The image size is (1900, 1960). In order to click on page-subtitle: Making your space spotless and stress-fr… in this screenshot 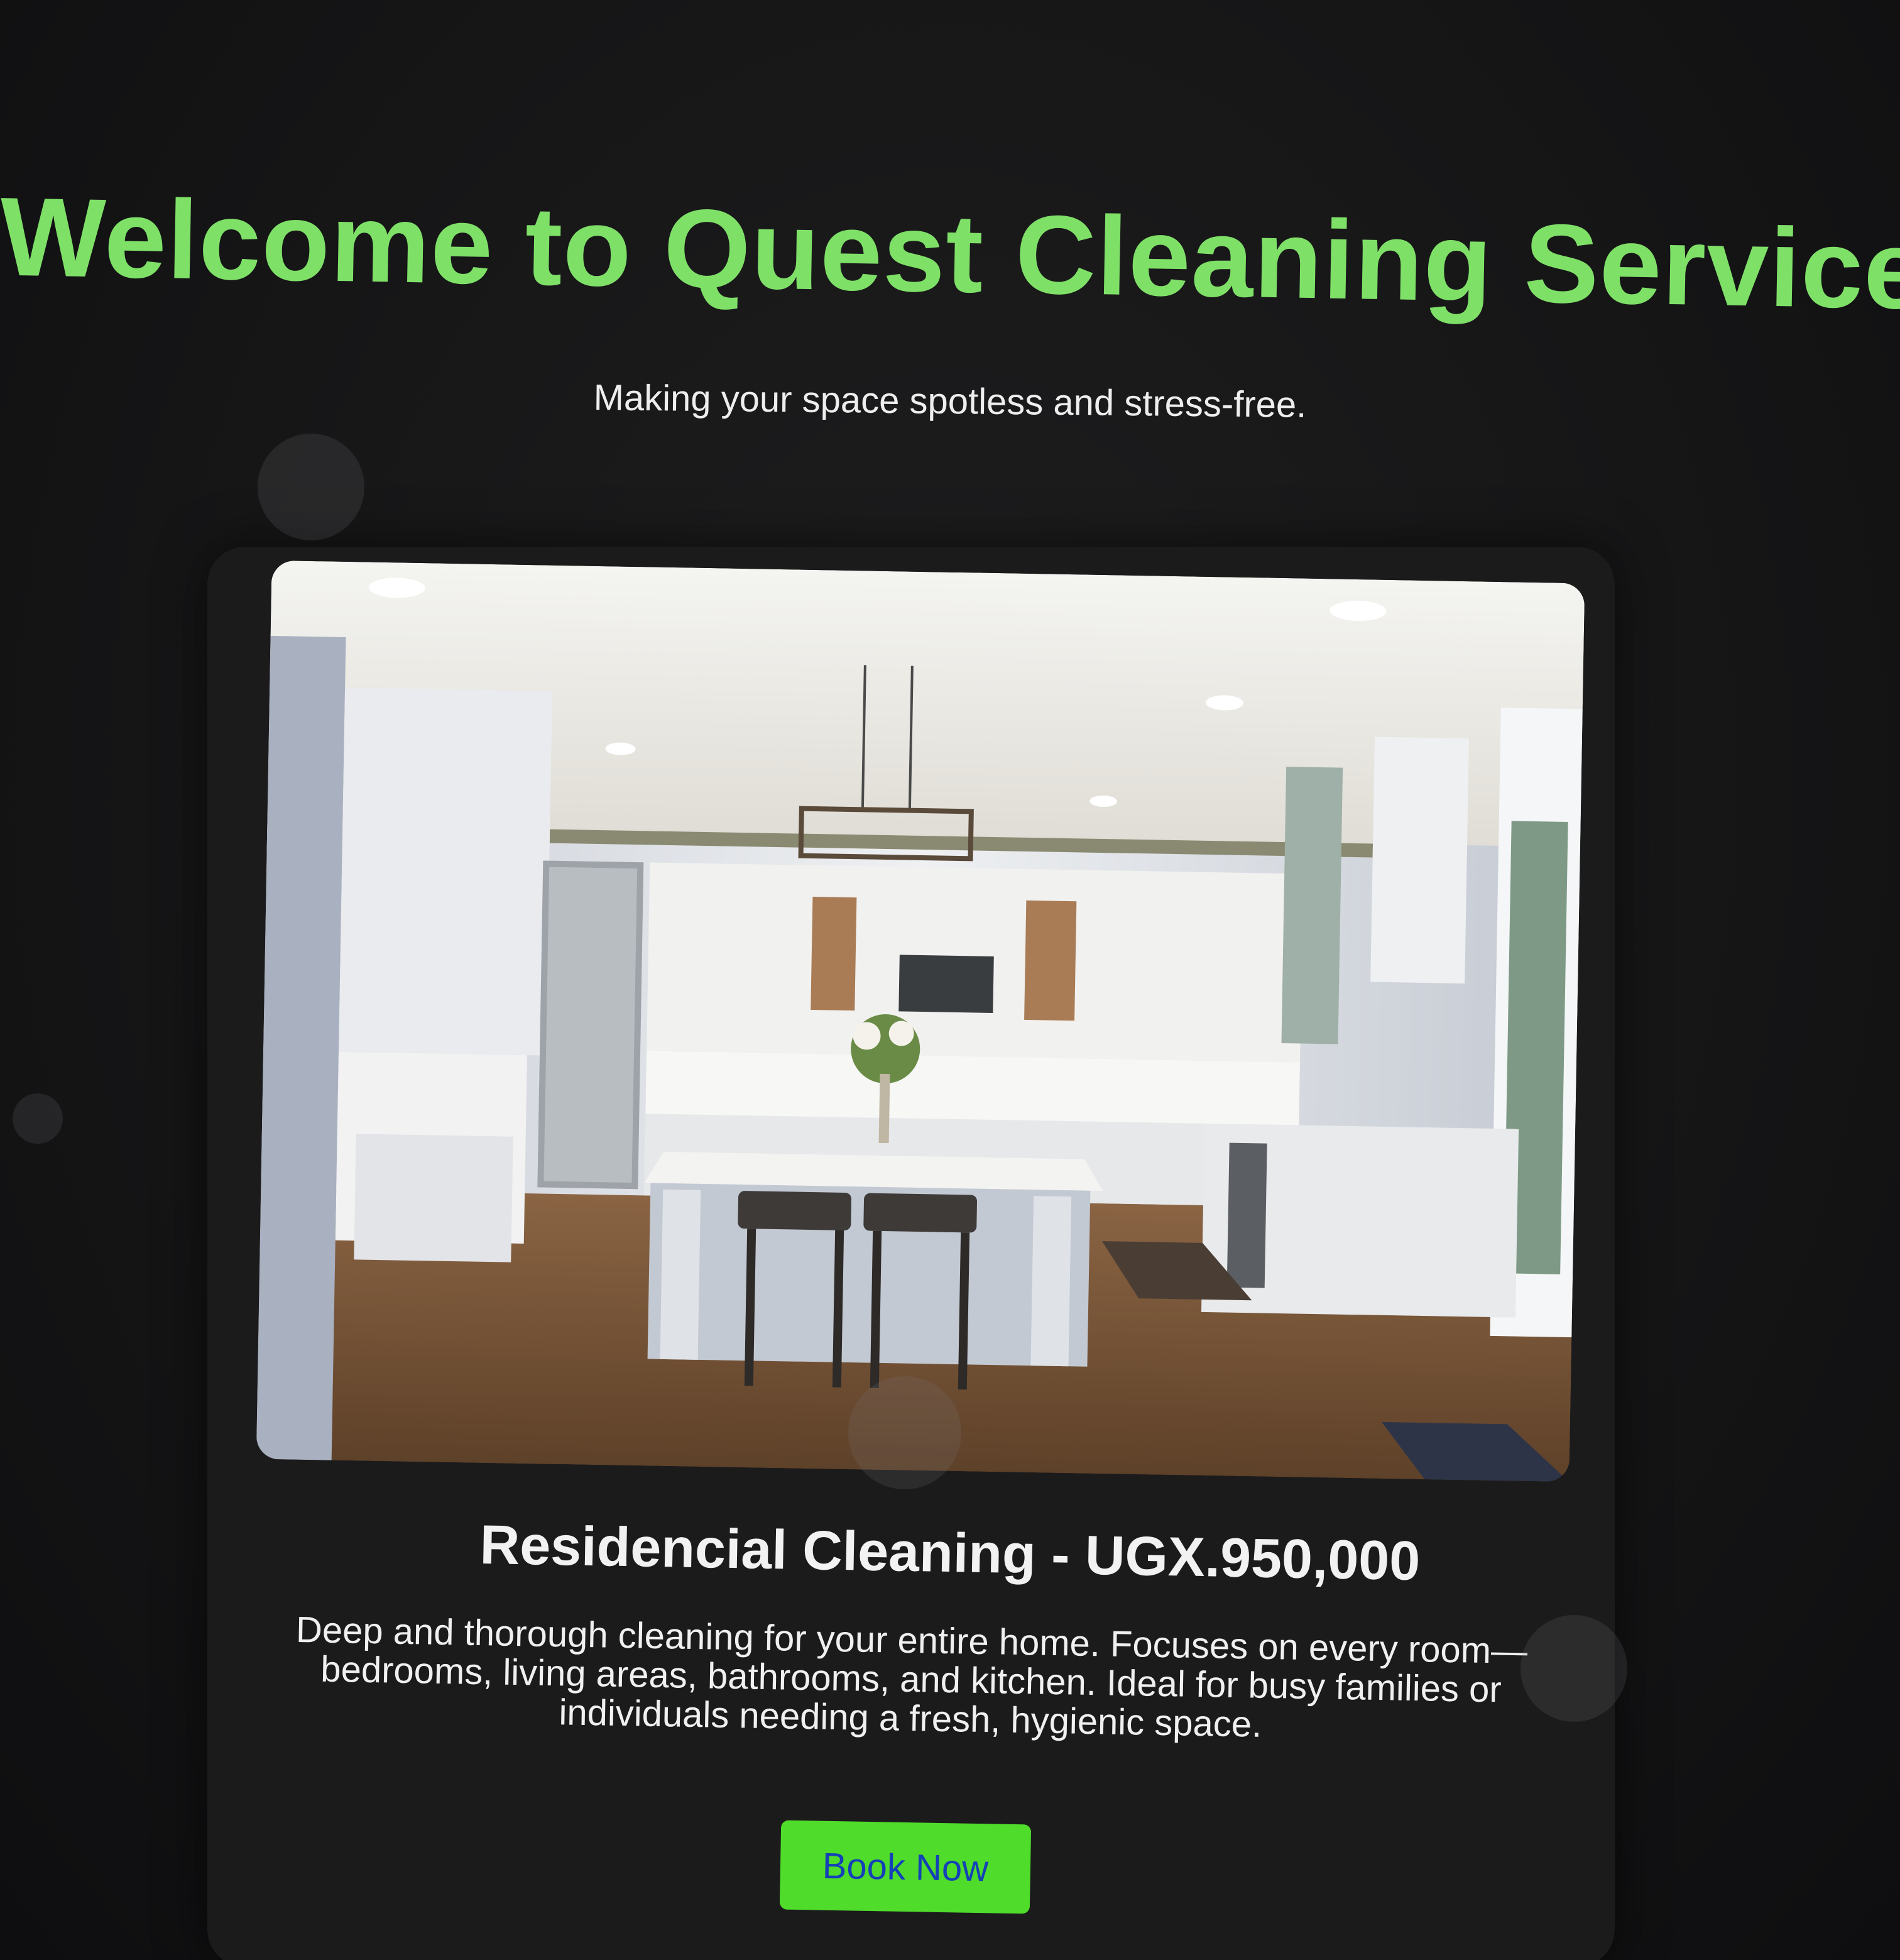, I will do `click(950, 401)`.